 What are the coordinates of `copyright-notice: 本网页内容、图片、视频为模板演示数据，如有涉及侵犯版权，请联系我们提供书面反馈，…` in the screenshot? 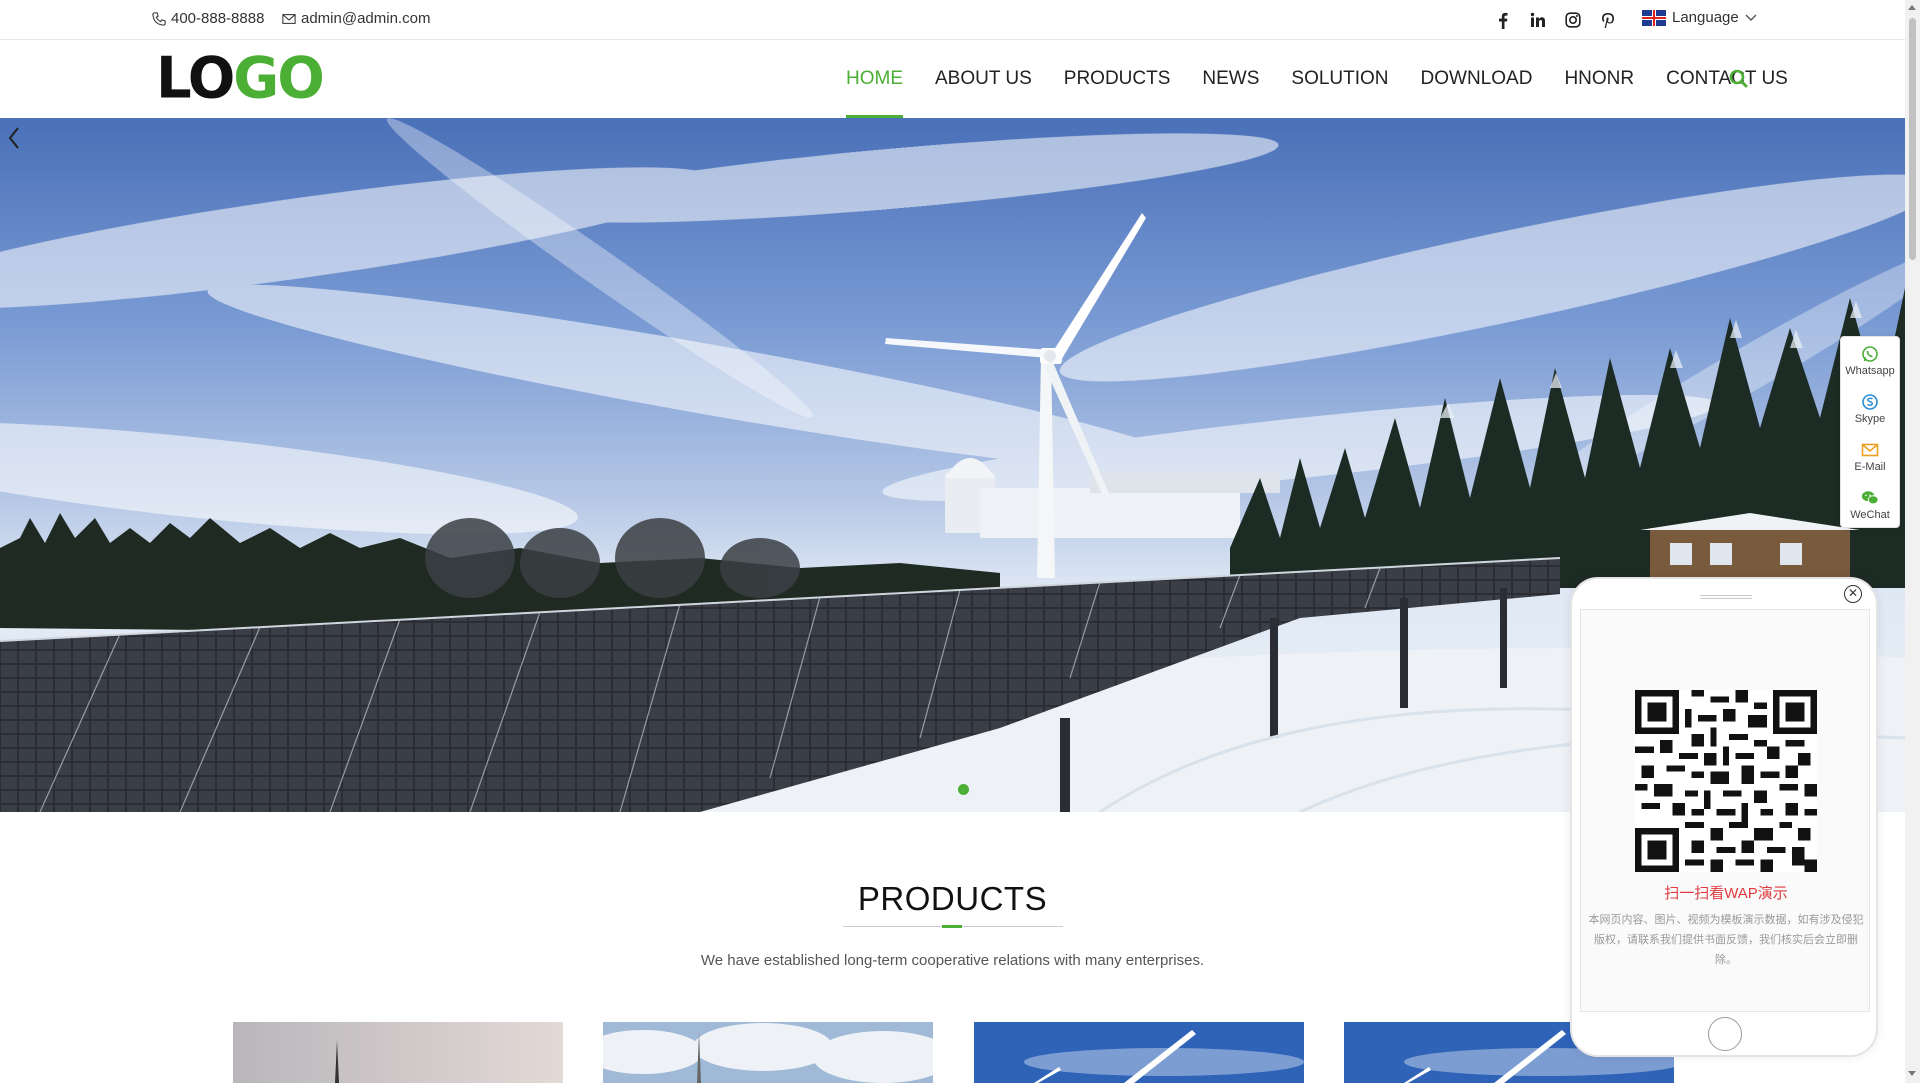 It's located at (1726, 940).